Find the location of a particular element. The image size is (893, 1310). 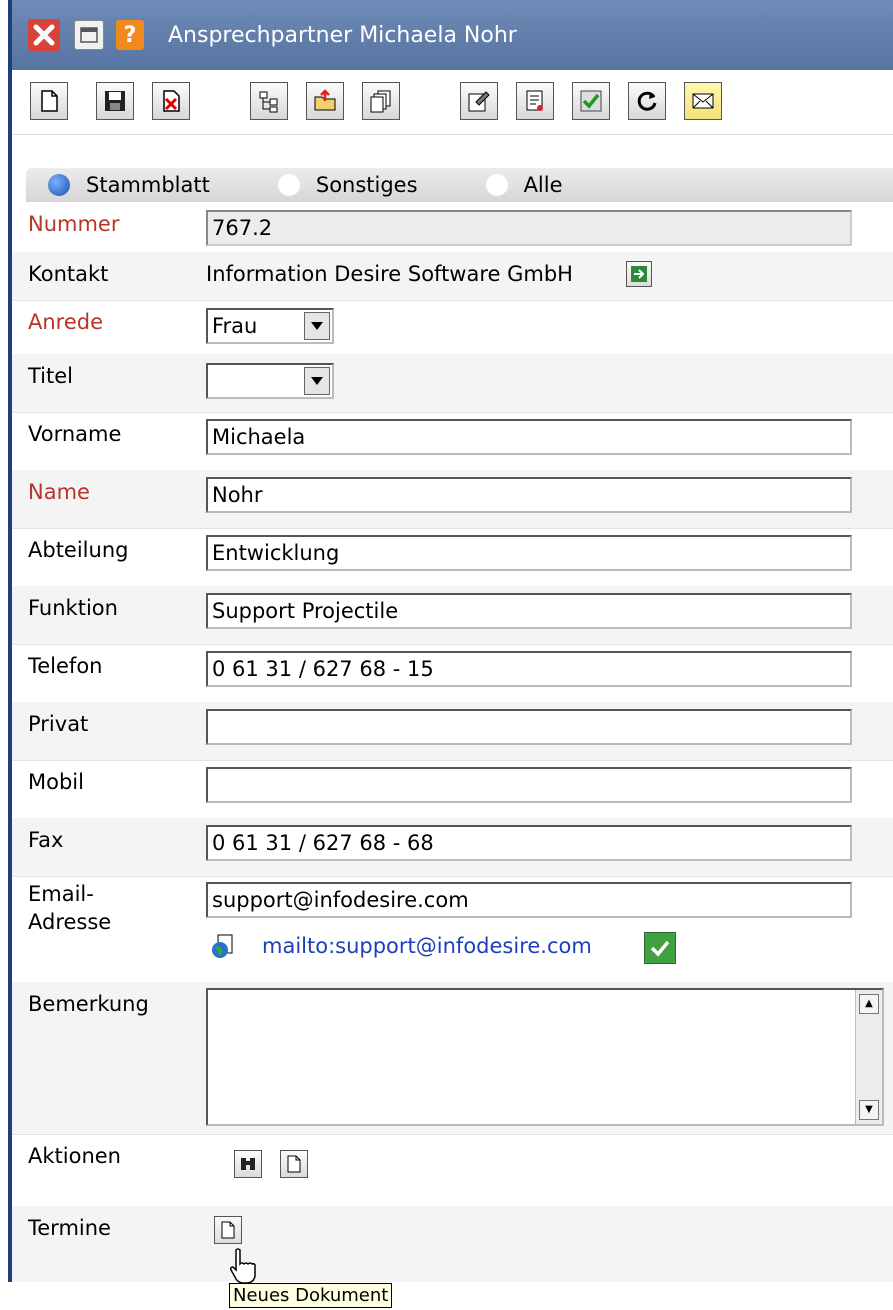

email-icon is located at coordinates (703, 101).